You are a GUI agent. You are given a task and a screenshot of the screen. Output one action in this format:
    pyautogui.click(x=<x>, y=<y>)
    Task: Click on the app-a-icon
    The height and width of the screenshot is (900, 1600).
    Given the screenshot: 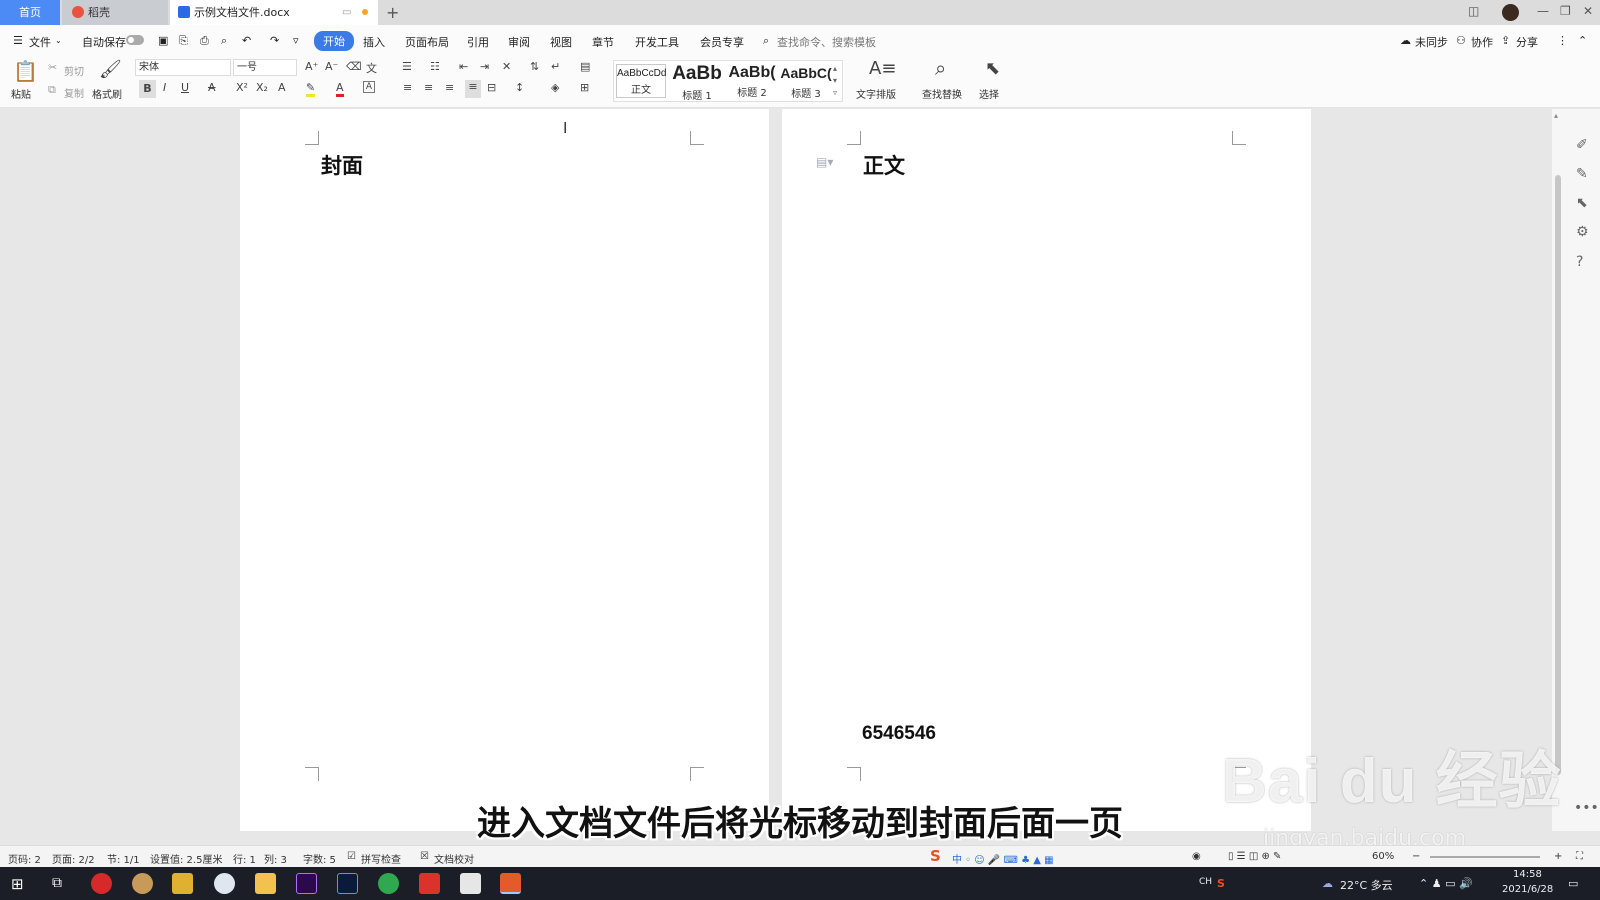 What is the action you would take?
    pyautogui.click(x=224, y=883)
    